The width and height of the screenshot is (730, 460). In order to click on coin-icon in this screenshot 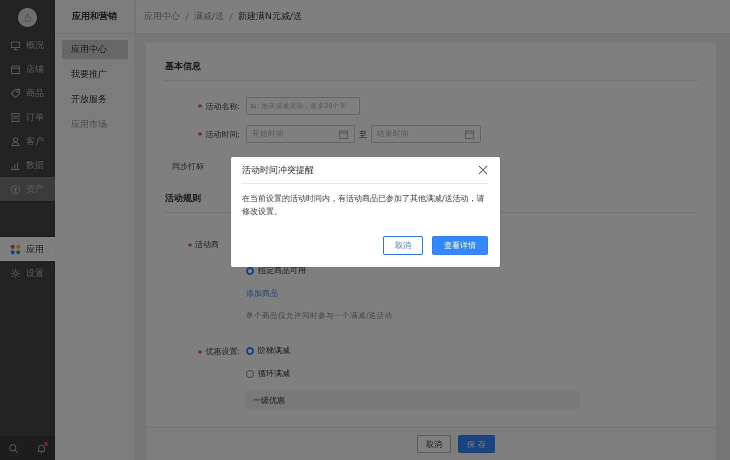, I will do `click(15, 189)`.